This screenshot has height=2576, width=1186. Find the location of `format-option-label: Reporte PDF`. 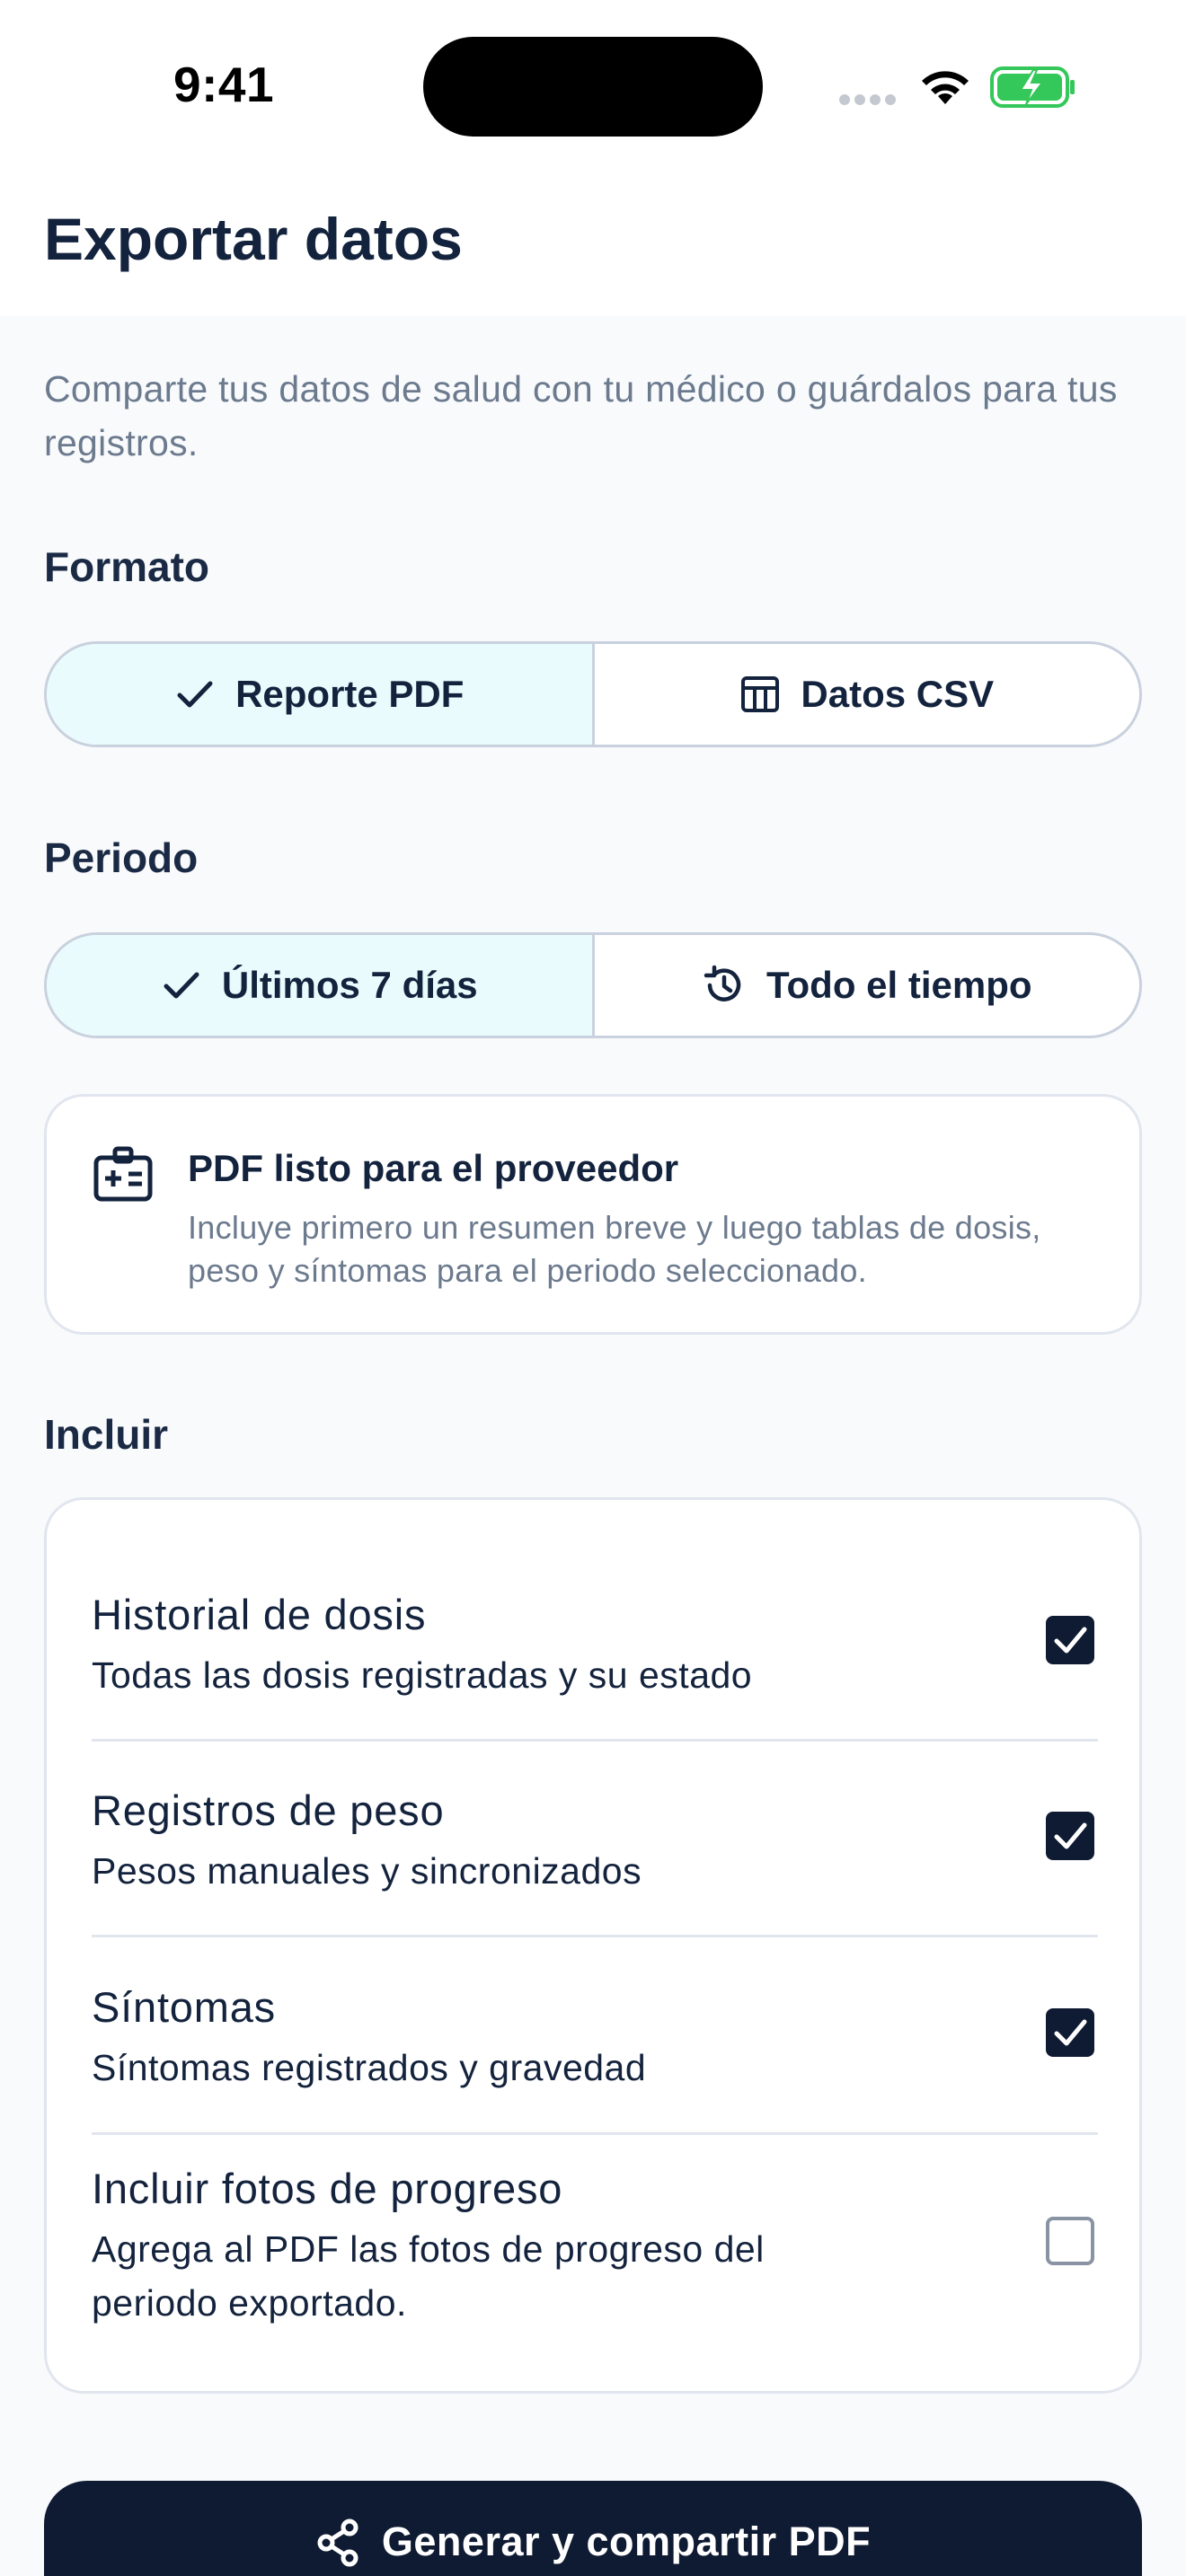

format-option-label: Reporte PDF is located at coordinates (350, 694).